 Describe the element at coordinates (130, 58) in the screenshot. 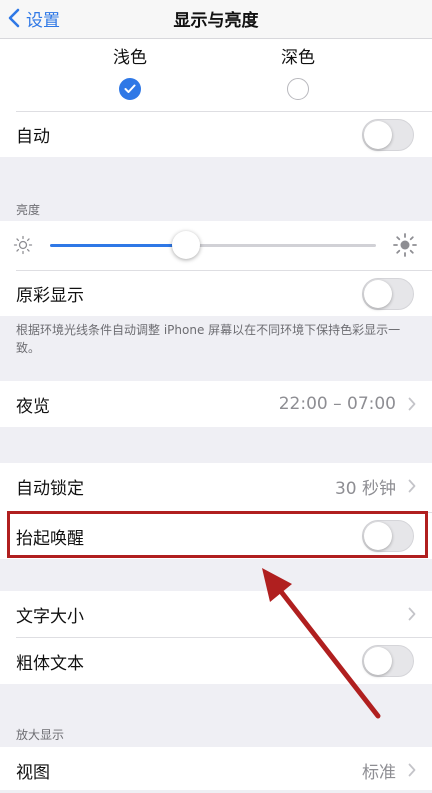

I see `light-label: 浅色` at that location.